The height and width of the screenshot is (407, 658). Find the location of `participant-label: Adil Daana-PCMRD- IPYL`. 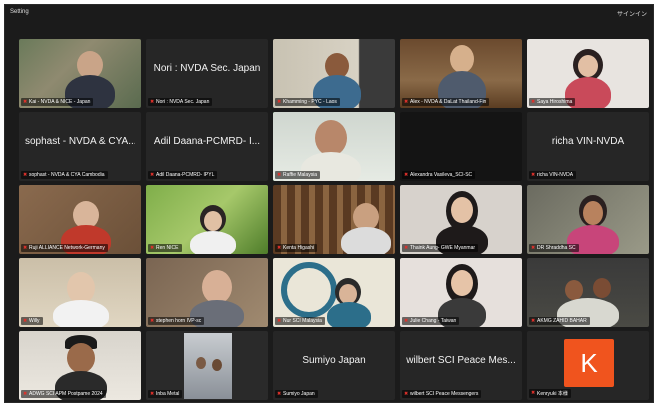

participant-label: Adil Daana-PCMRD- IPYL is located at coordinates (183, 175).